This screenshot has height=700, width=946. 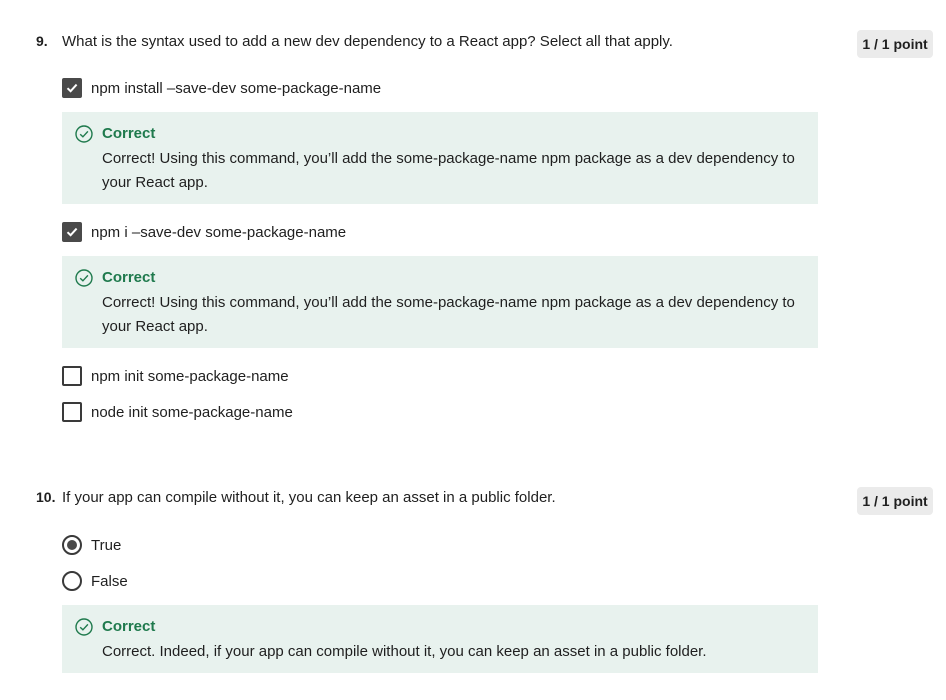 I want to click on option-checkbox: node init some-package-name, so click(x=177, y=412).